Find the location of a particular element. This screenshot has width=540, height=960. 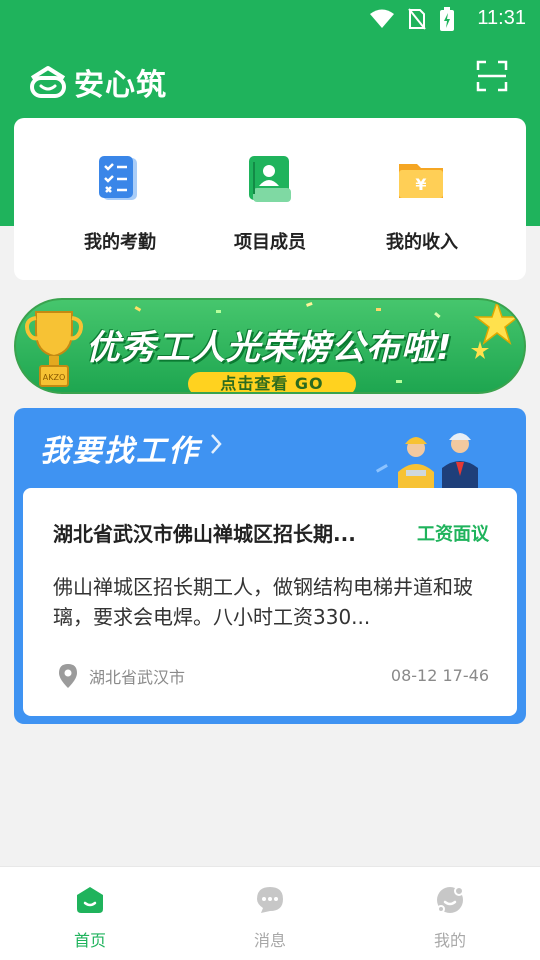

members-label: 项目成员 is located at coordinates (270, 242).